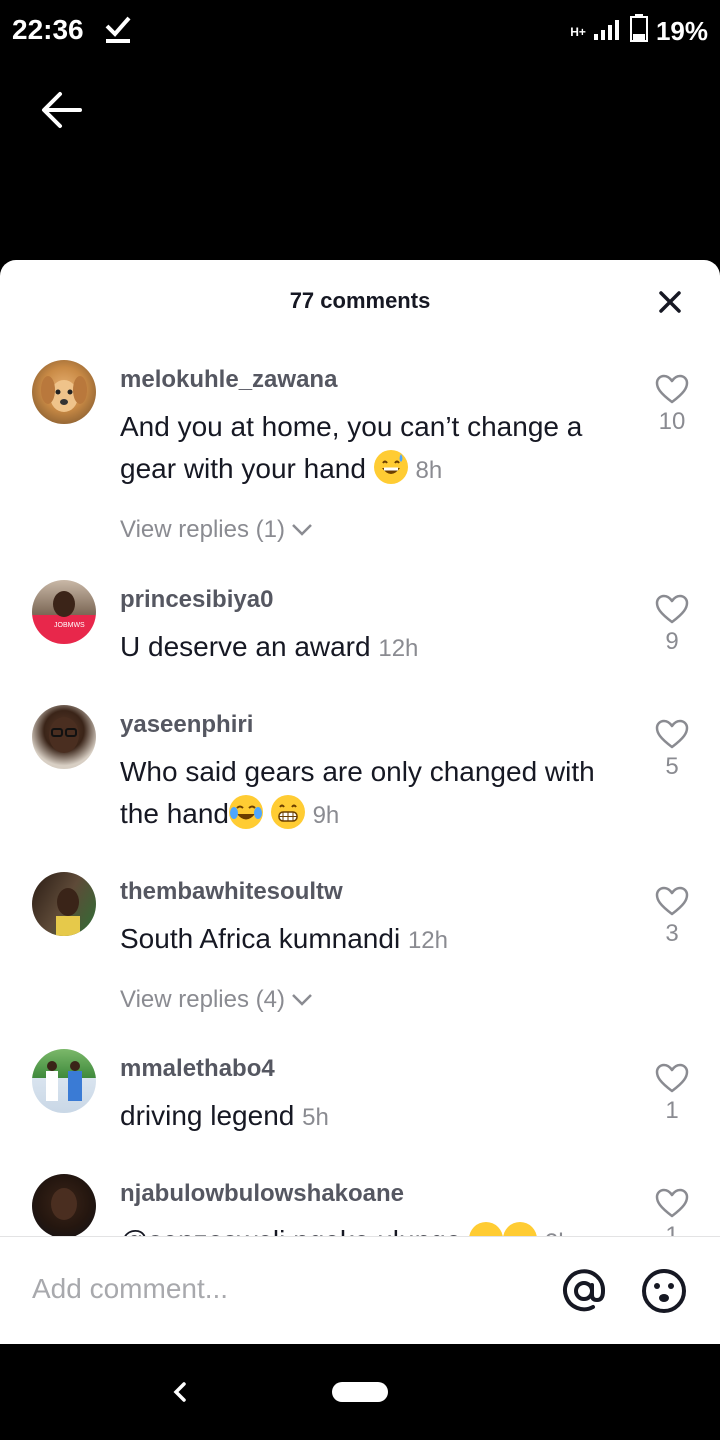 This screenshot has width=720, height=1440. I want to click on chevron-left-icon, so click(179, 1392).